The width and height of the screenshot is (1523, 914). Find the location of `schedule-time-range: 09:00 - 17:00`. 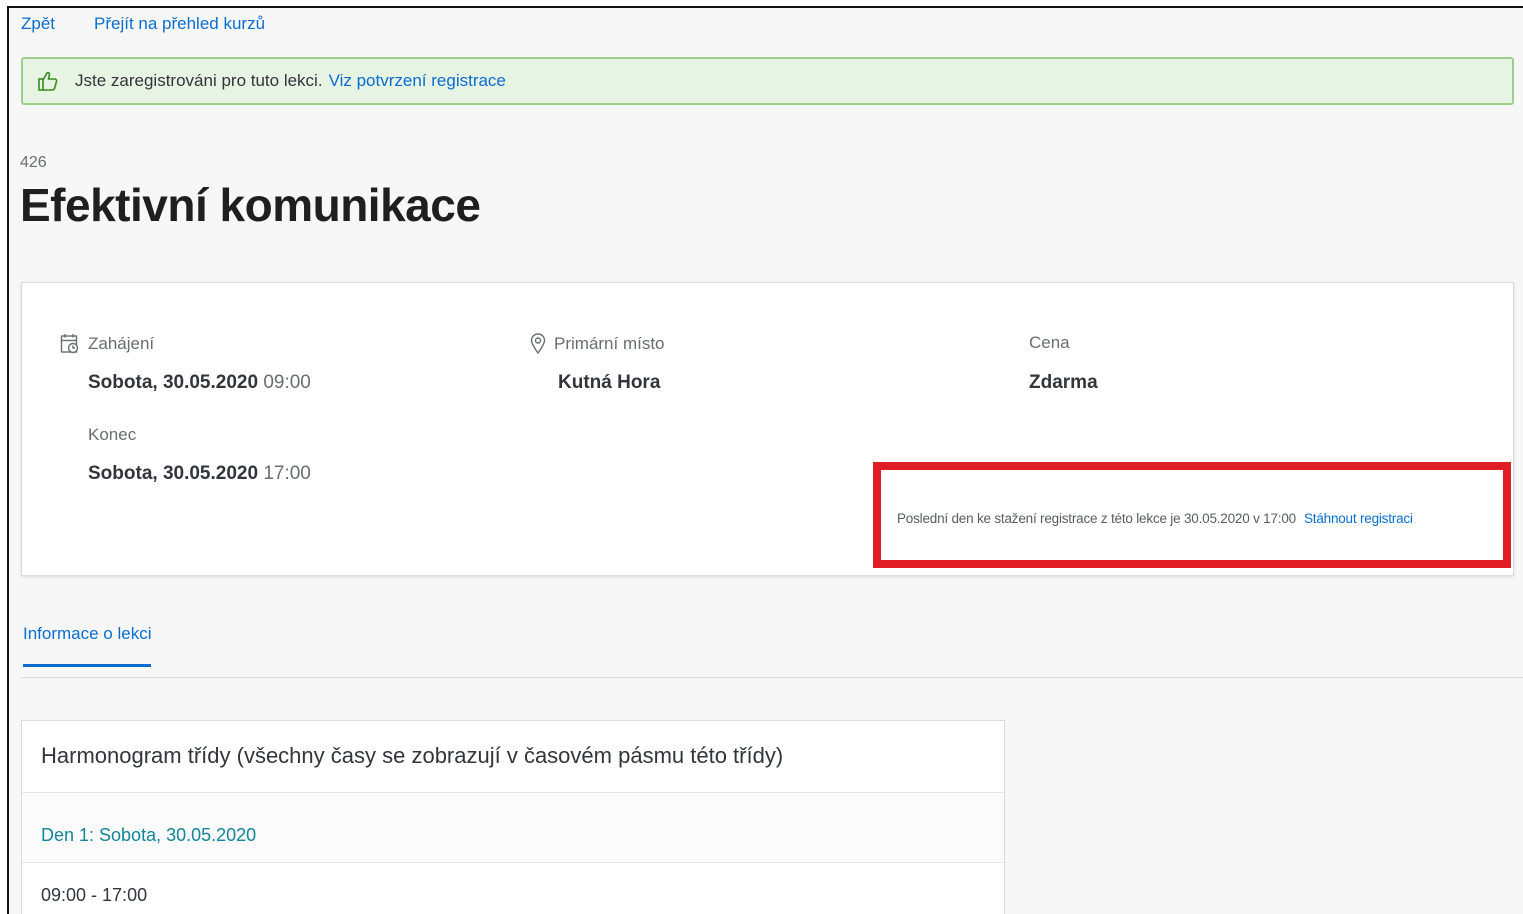

schedule-time-range: 09:00 - 17:00 is located at coordinates (94, 895).